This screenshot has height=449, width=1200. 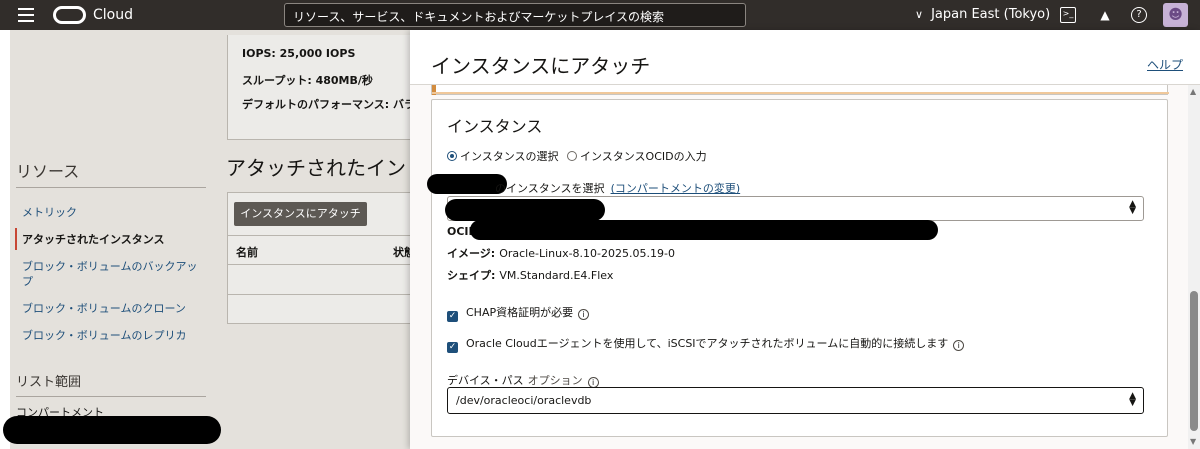 I want to click on oracle-logo-icon, so click(x=69, y=15).